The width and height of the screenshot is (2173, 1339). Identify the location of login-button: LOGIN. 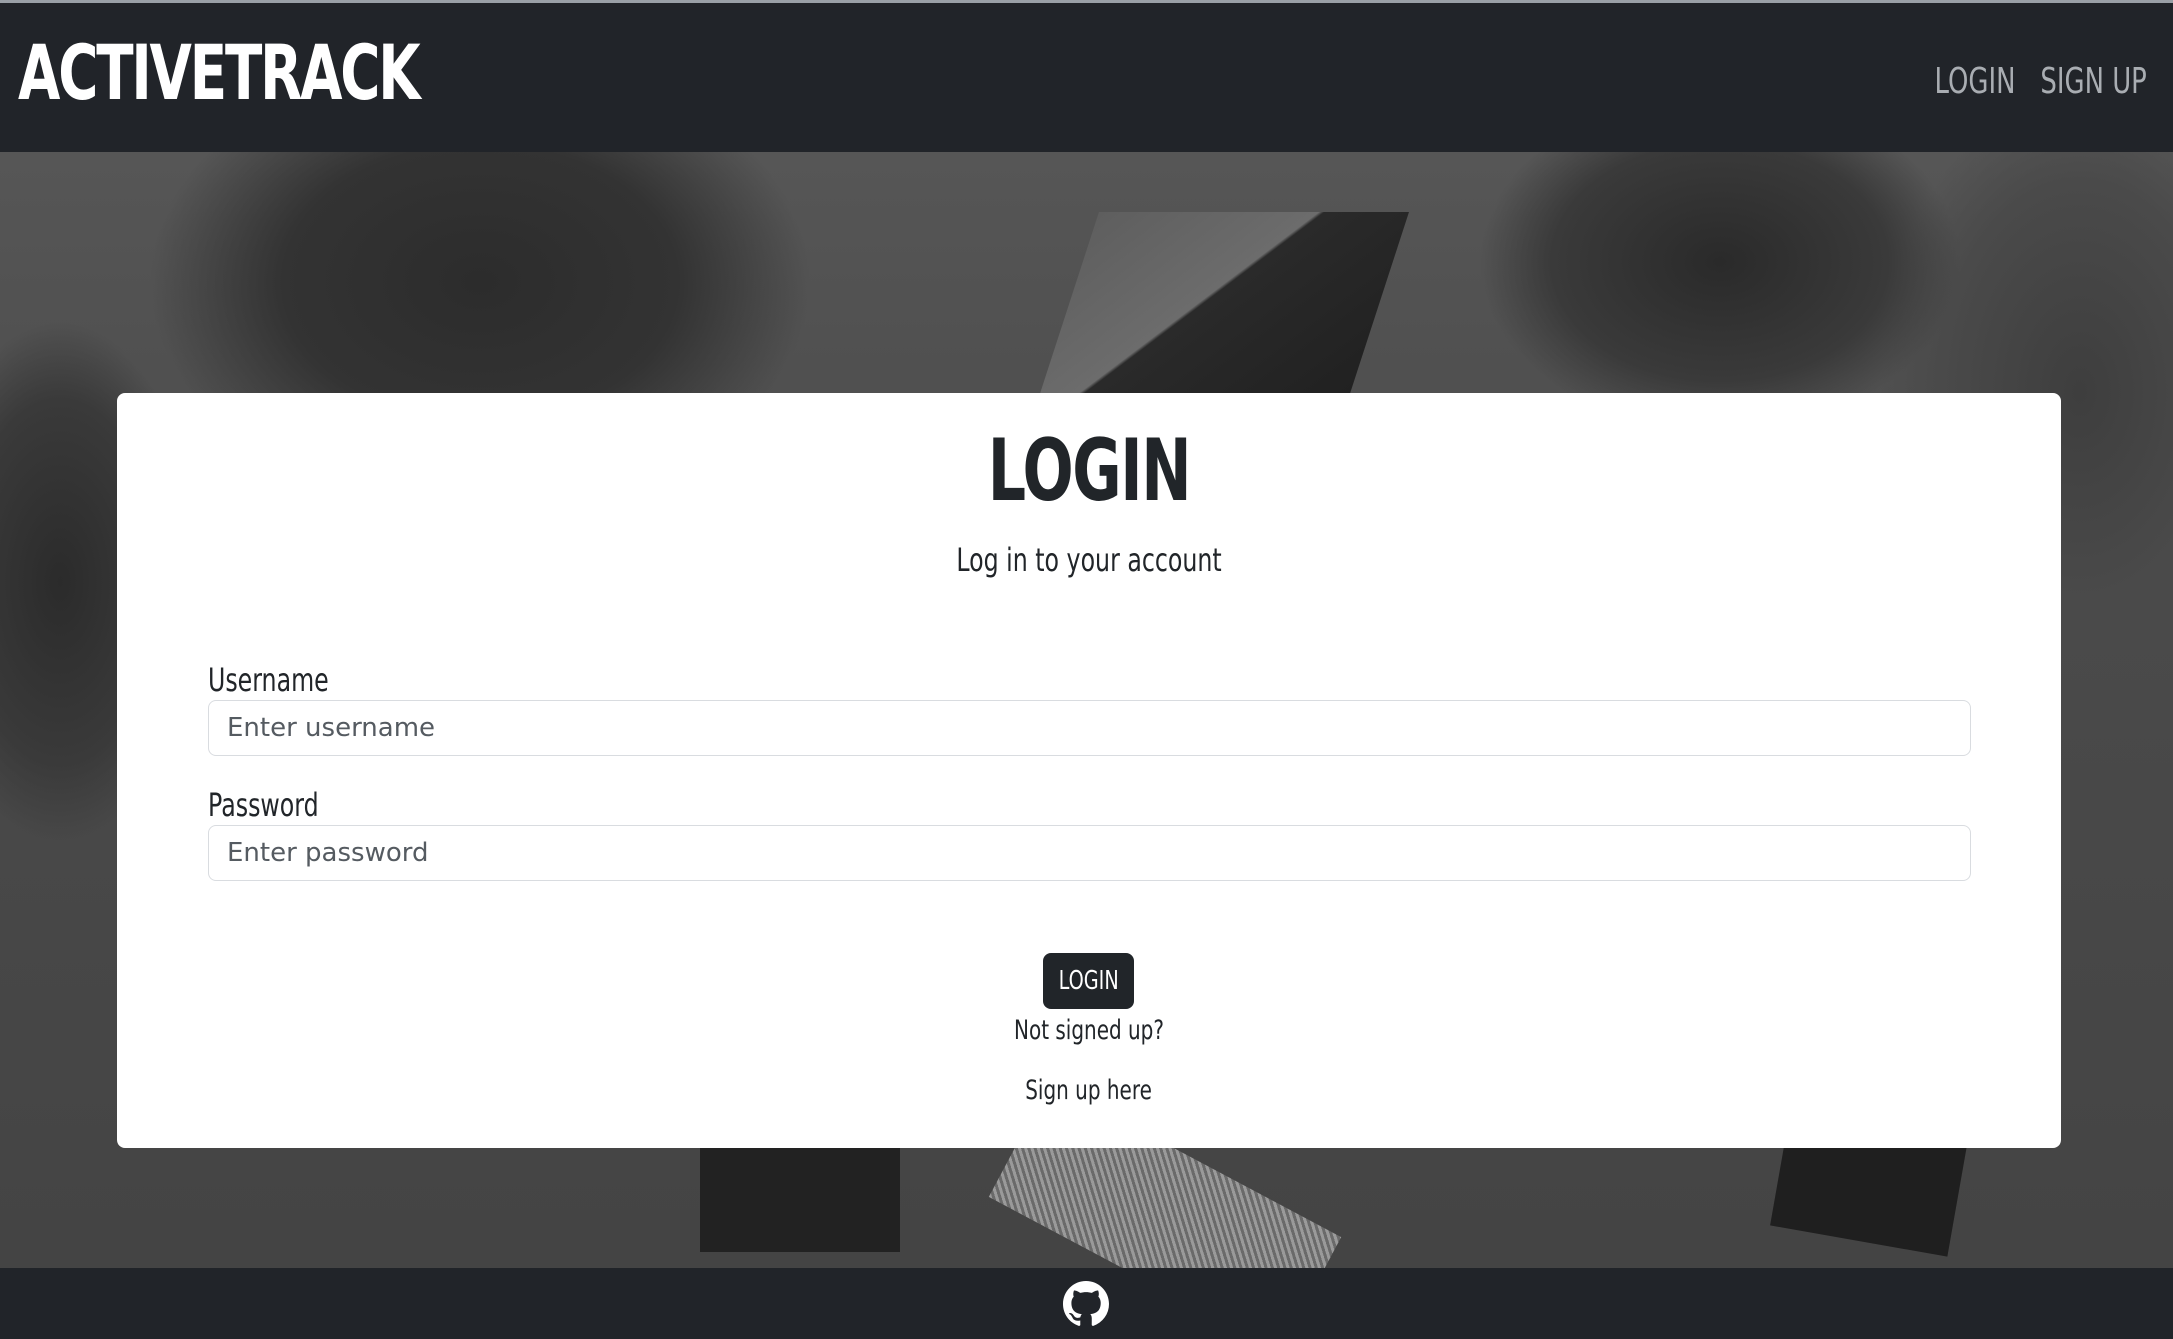
(1088, 981).